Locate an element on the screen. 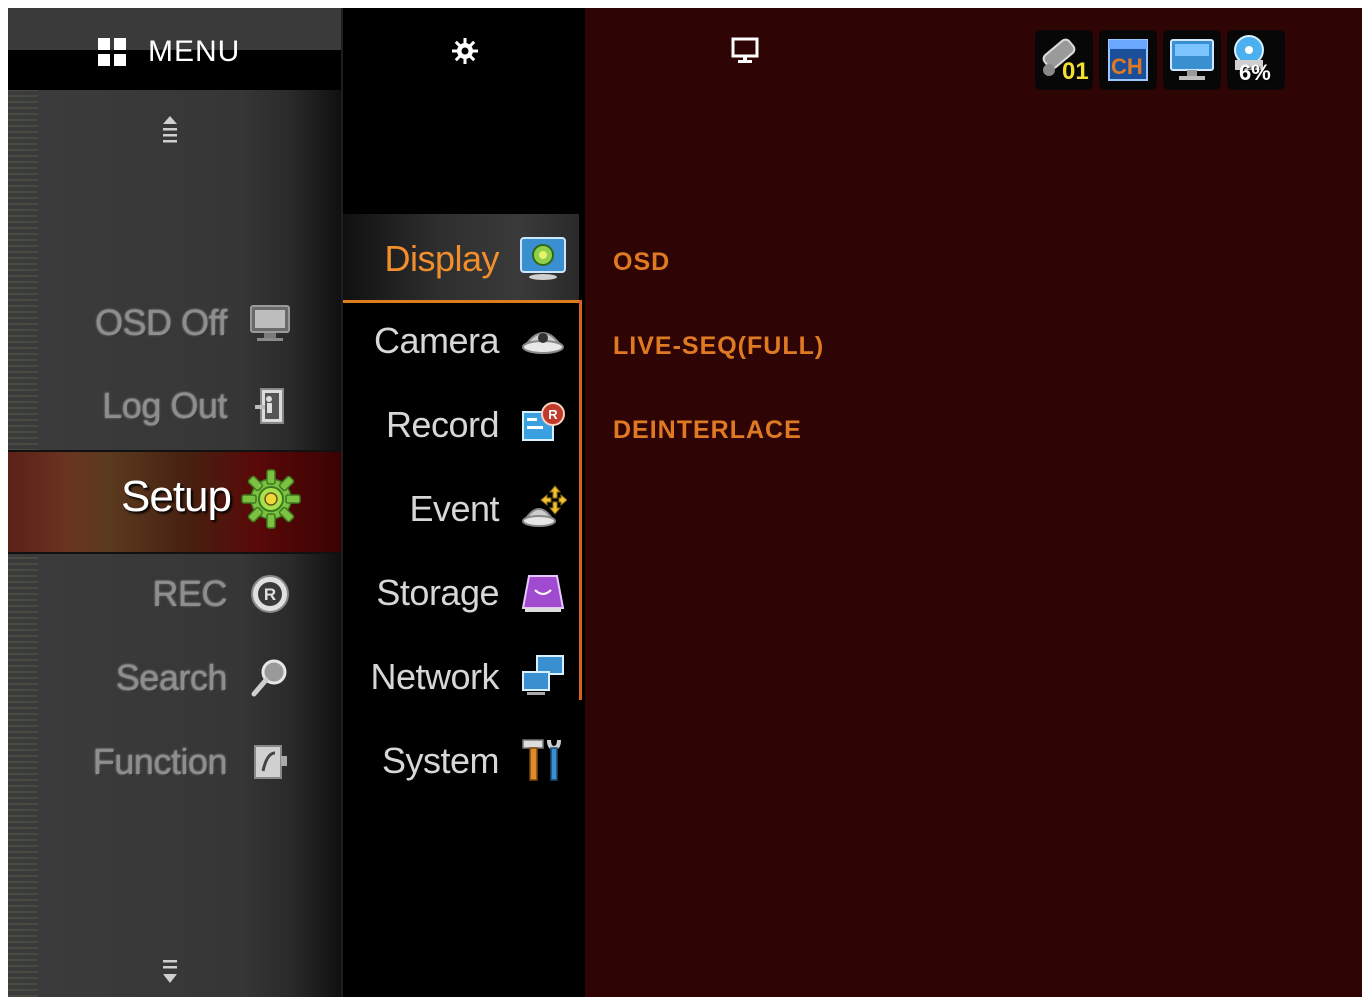 This screenshot has height=997, width=1370. monitor-status is located at coordinates (1192, 60).